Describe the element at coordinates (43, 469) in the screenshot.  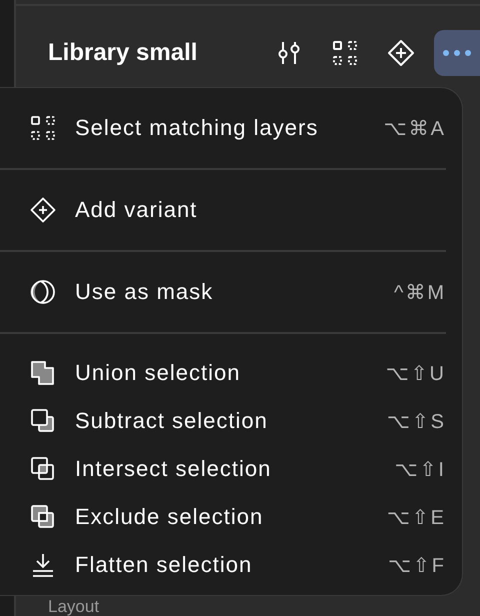
I see `intersect-icon` at that location.